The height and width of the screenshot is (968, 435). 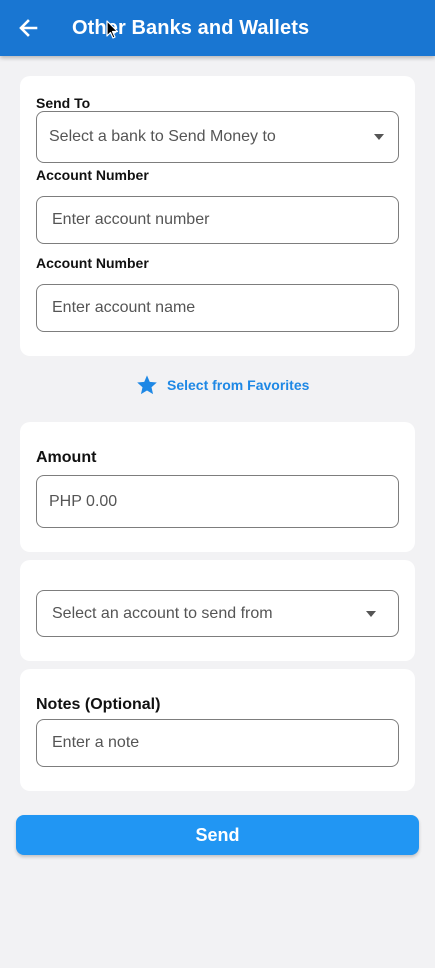 I want to click on notes-input, so click(x=217, y=743).